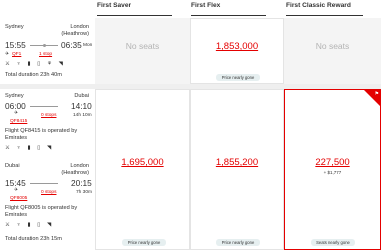 This screenshot has height=250, width=381. I want to click on fare-price: 1,695,000, so click(142, 162).